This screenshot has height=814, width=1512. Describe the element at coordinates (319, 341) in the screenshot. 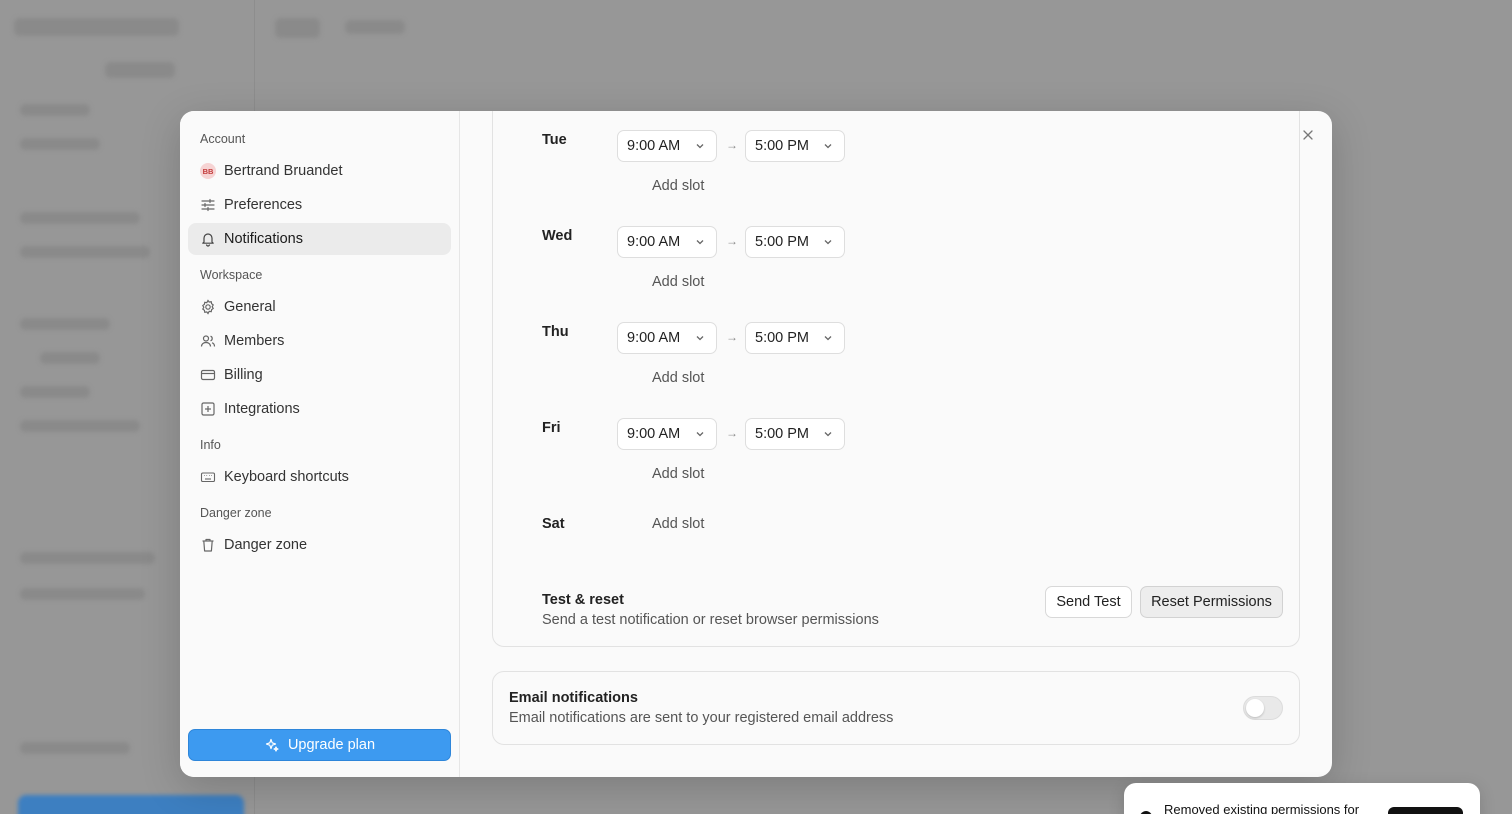

I see `nav-item-members: Members` at that location.